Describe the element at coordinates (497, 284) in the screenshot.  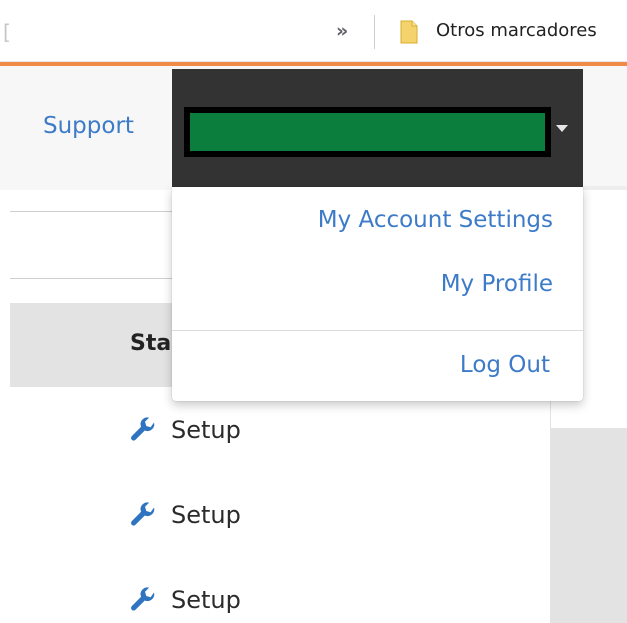
I see `menu-item-my-profile: My Profile` at that location.